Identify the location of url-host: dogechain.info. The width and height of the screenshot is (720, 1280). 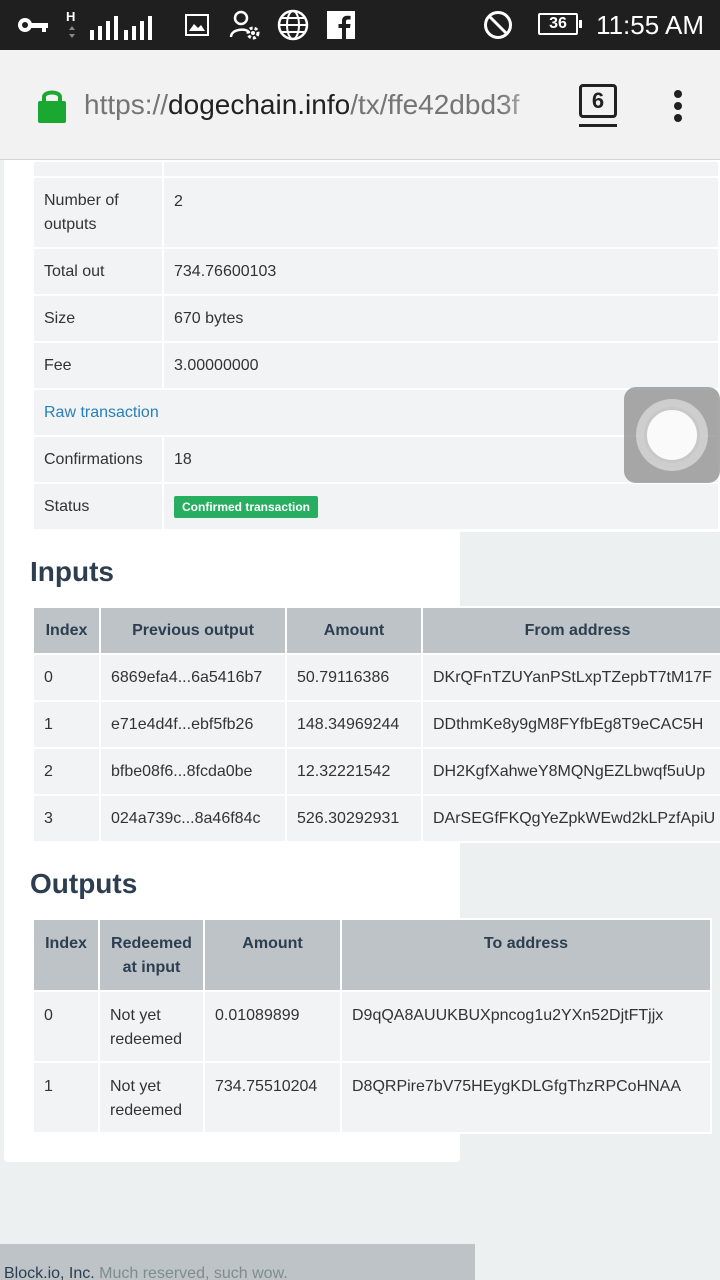
(259, 104).